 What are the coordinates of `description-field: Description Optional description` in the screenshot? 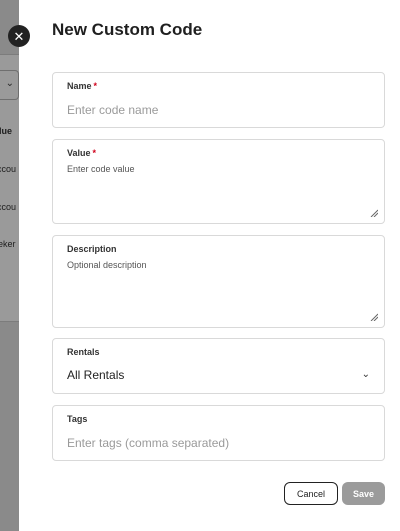 It's located at (218, 281).